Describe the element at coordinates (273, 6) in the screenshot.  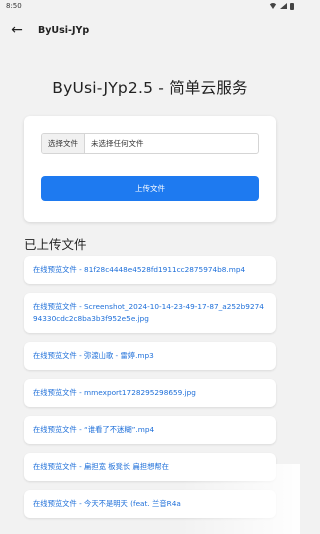
I see `wifi-icon` at that location.